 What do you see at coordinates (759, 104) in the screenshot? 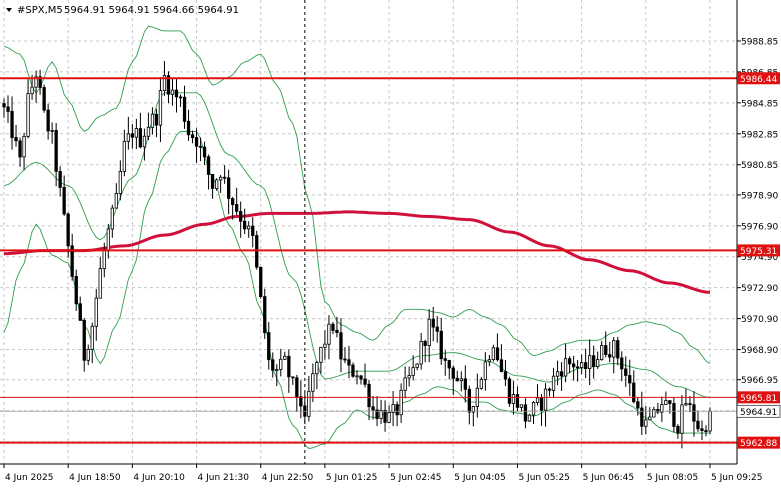
I see `y-tick-label: 5984.85` at bounding box center [759, 104].